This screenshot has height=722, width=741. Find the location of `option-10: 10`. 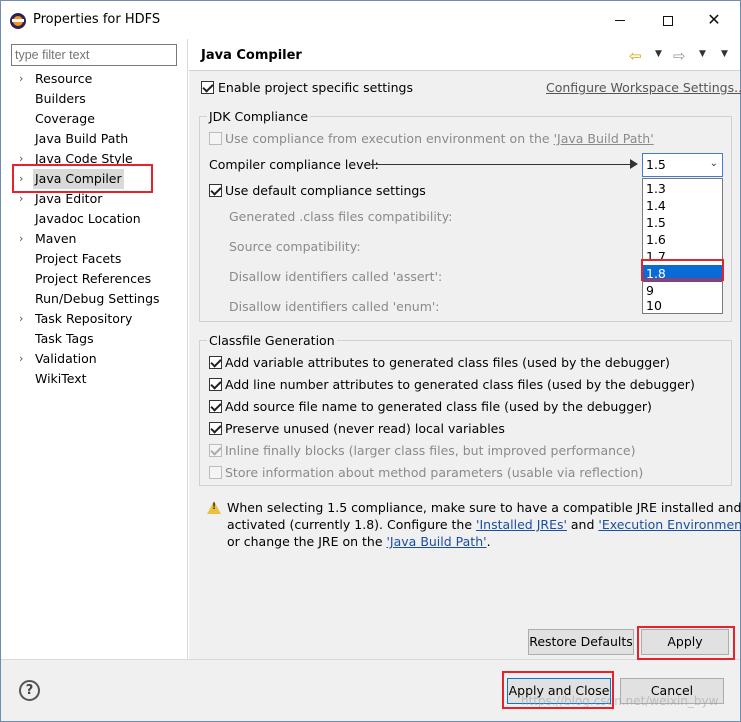

option-10: 10 is located at coordinates (682, 305).